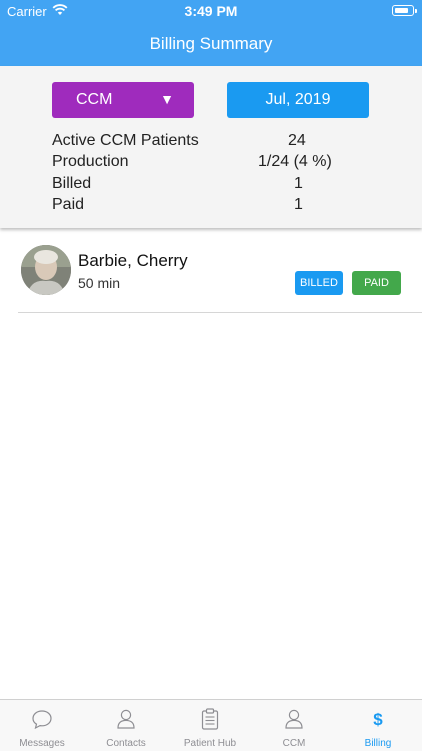 The height and width of the screenshot is (751, 422). Describe the element at coordinates (319, 283) in the screenshot. I see `billed-badge: BILLED` at that location.